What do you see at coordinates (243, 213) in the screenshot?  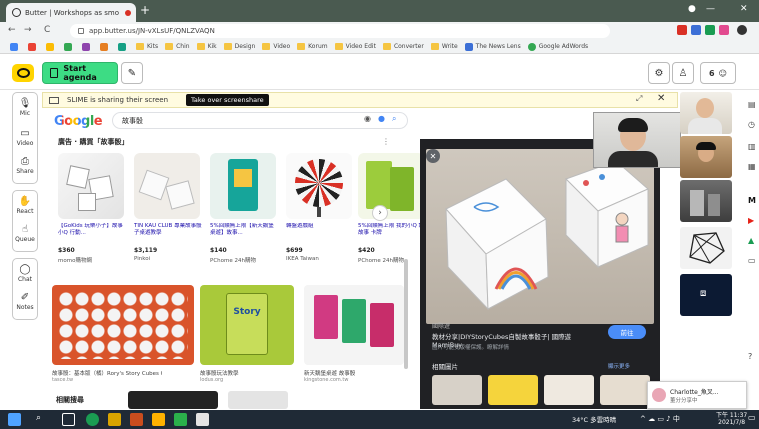 I see `product-card: 5%回饋無上限【新天鵝堡桌遊】故事... $140 PChome 24h購物` at bounding box center [243, 213].